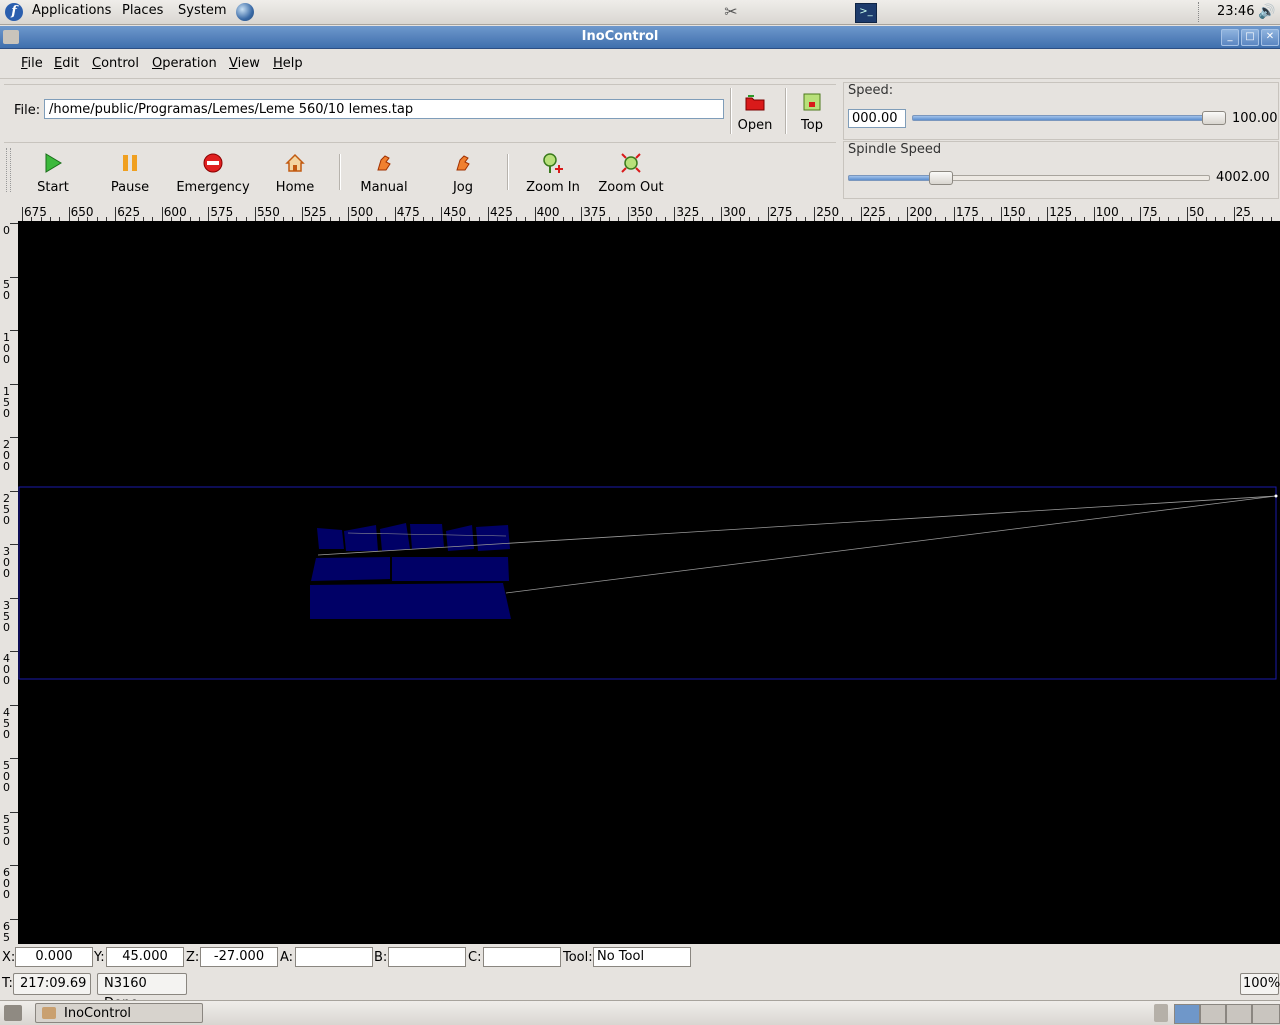 The image size is (1280, 1025). What do you see at coordinates (427, 957) in the screenshot?
I see `b-coordinate-field` at bounding box center [427, 957].